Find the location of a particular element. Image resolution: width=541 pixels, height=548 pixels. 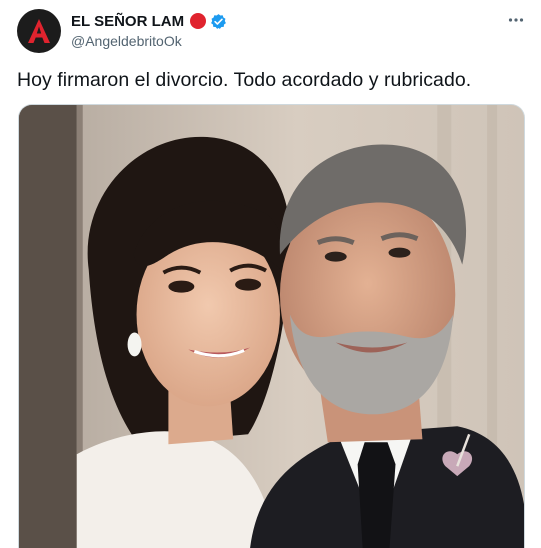

author-name-row: EL SEÑOR LAM is located at coordinates (149, 21).